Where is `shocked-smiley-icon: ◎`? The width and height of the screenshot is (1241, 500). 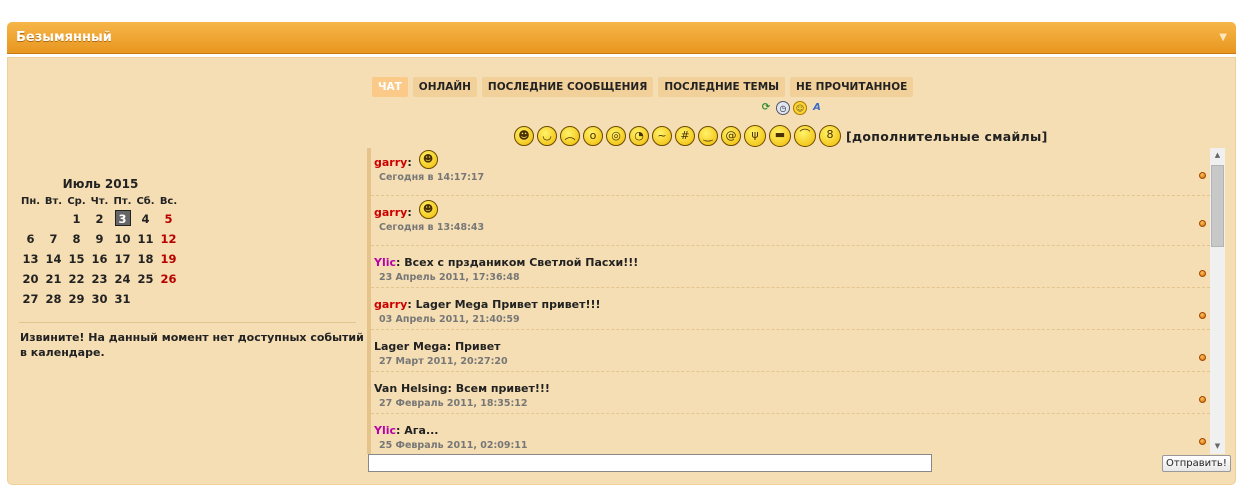 shocked-smiley-icon: ◎ is located at coordinates (616, 136).